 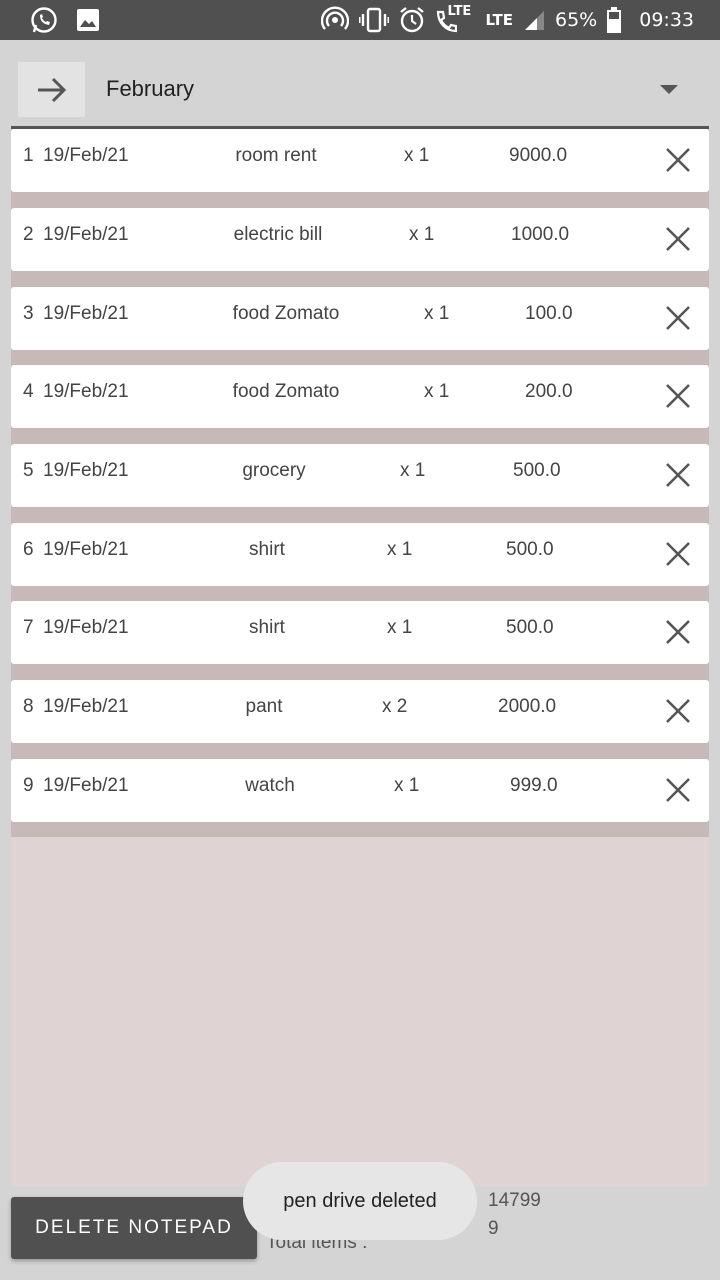 I want to click on item-index: 2, so click(x=28, y=234).